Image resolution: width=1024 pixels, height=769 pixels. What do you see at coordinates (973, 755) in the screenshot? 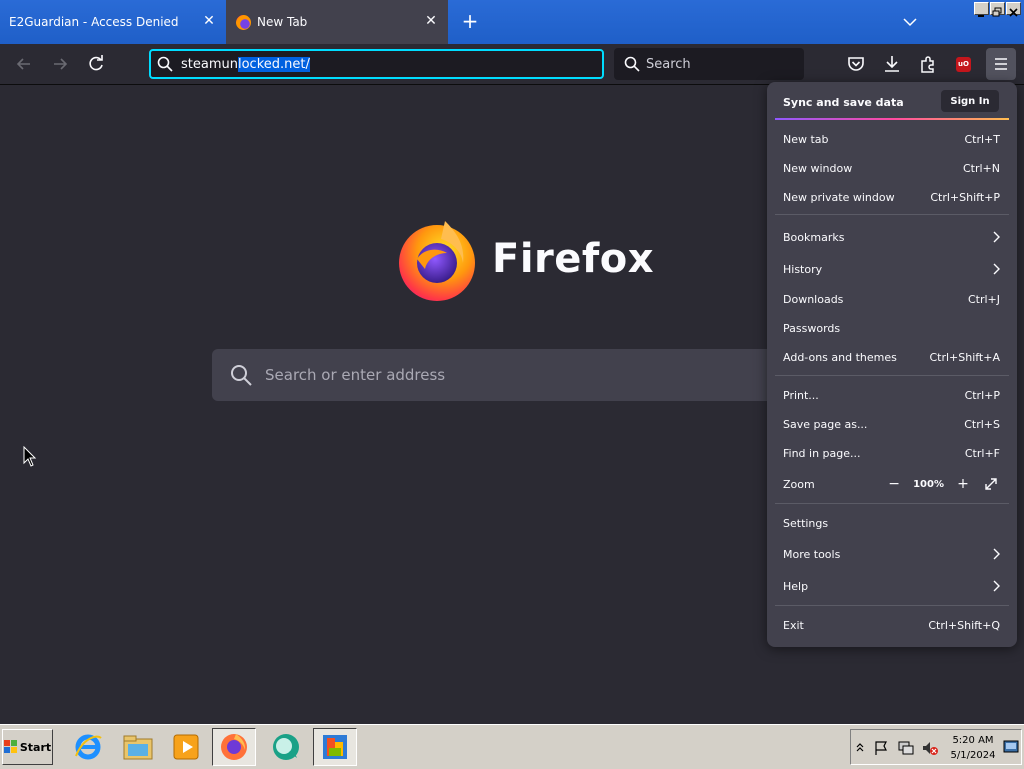
I see `clock-date: 5/1/2024` at bounding box center [973, 755].